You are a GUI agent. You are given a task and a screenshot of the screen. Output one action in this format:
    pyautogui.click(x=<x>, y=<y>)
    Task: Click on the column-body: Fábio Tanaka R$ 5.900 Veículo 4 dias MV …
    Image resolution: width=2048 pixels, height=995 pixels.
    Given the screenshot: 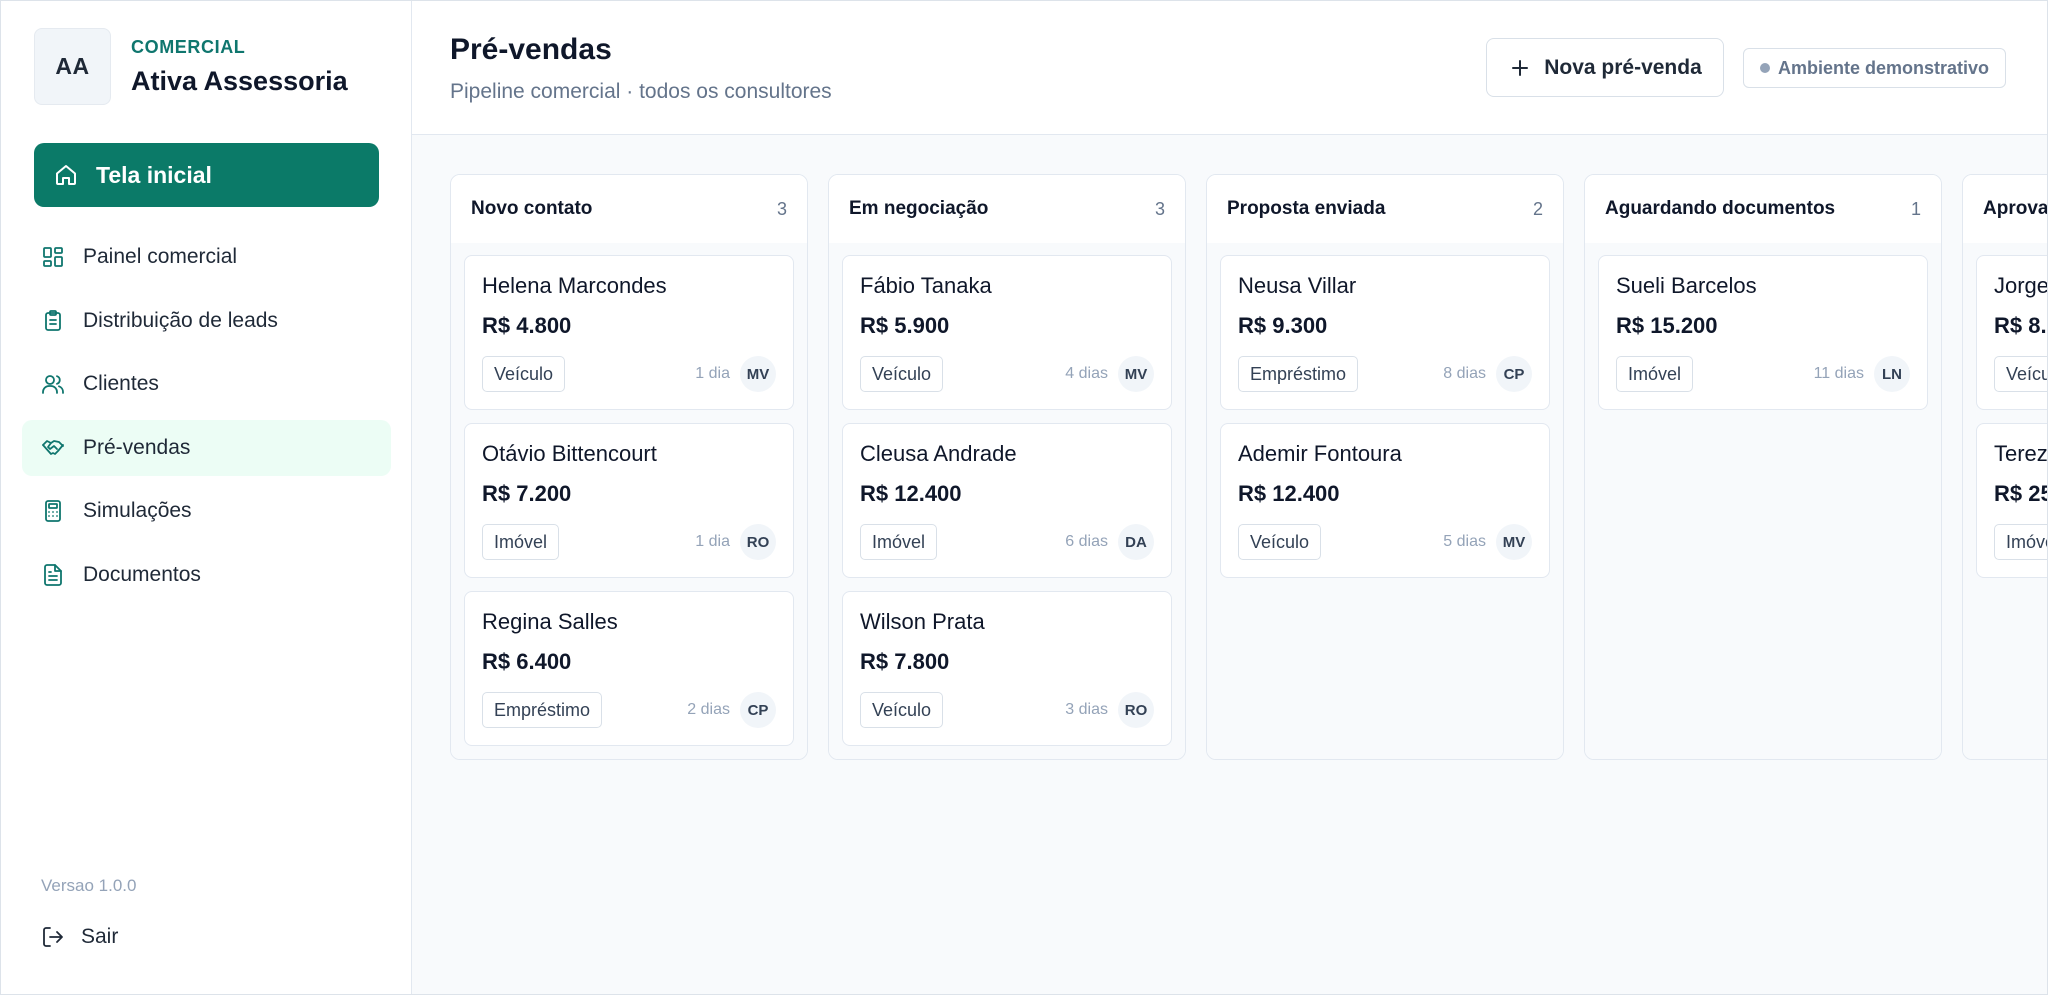 What is the action you would take?
    pyautogui.click(x=1007, y=501)
    